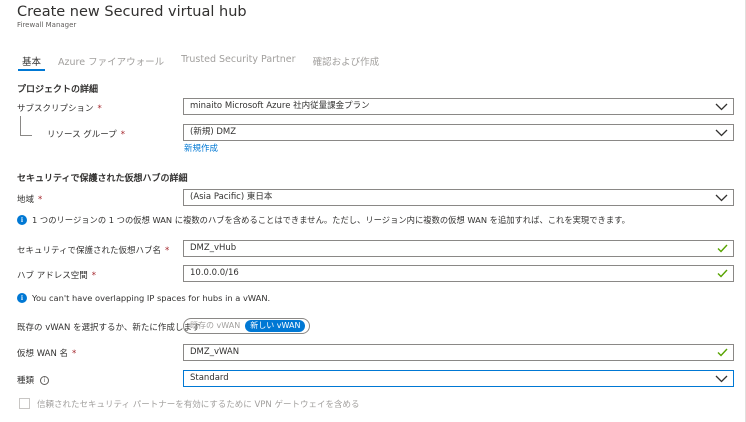  I want to click on resource-group-label: リソース グループ *, so click(86, 135).